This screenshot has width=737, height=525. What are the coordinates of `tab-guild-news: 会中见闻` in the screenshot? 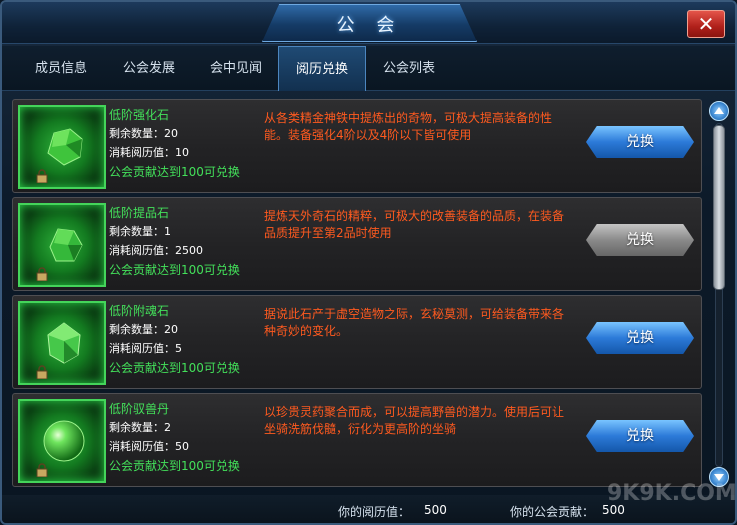 It's located at (236, 68).